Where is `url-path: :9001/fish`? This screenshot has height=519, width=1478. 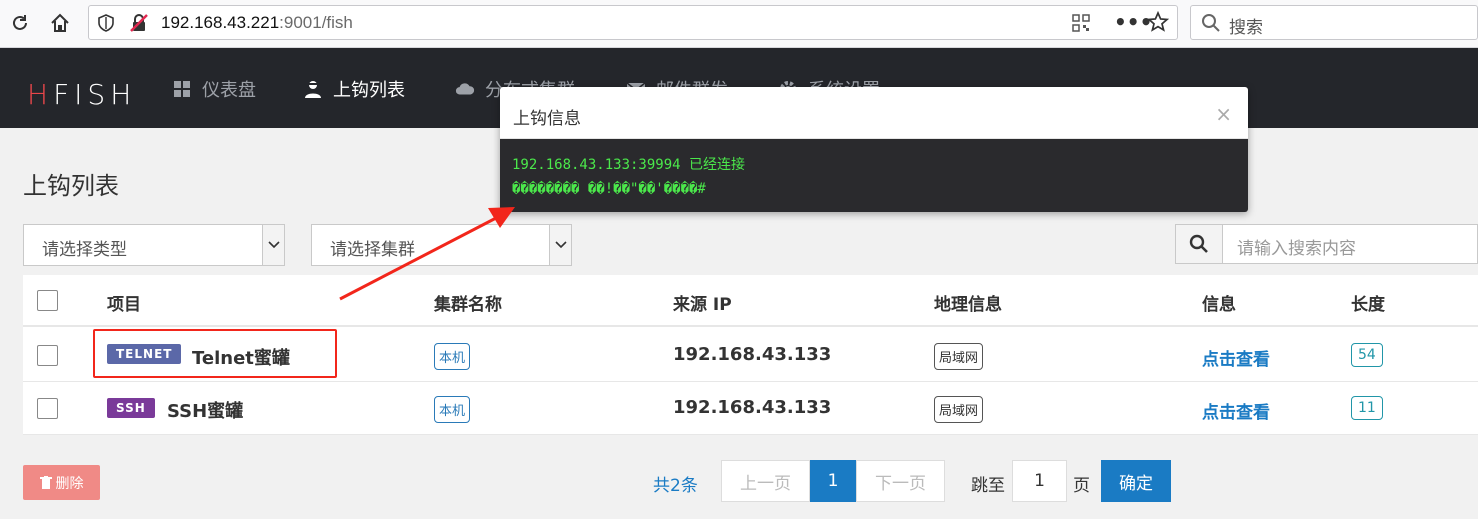 url-path: :9001/fish is located at coordinates (316, 22).